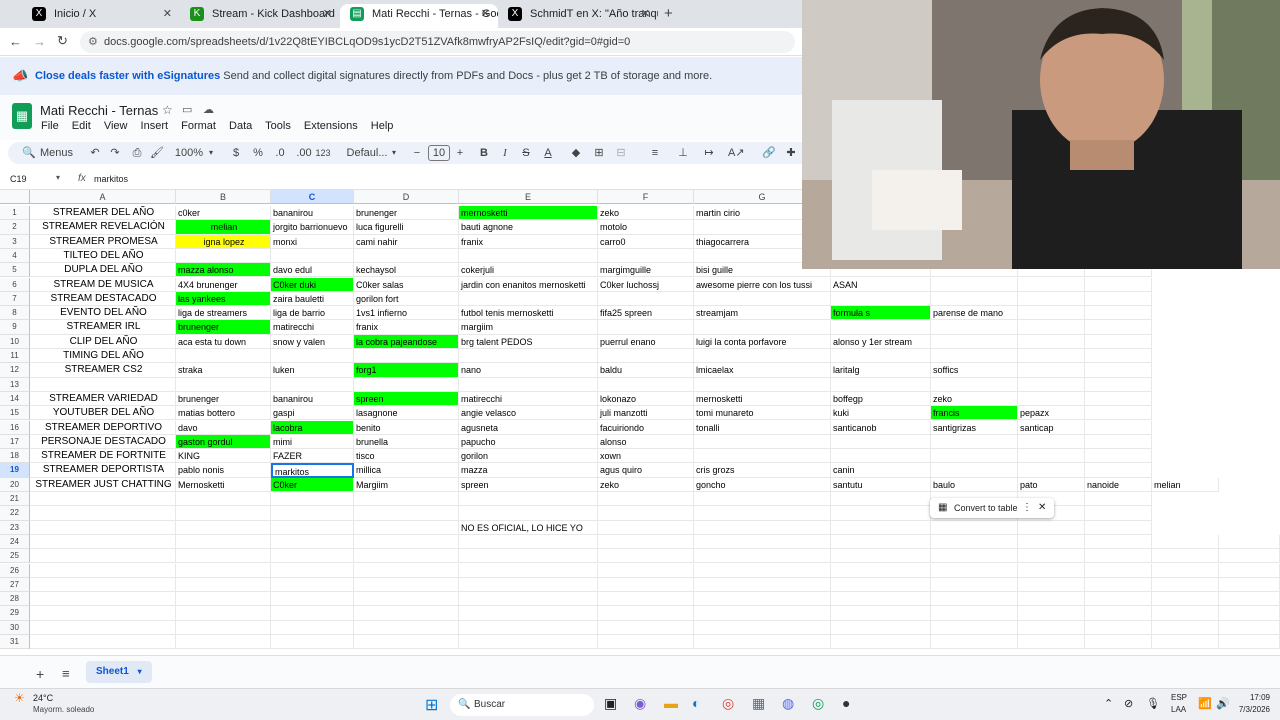 The height and width of the screenshot is (720, 1280). What do you see at coordinates (157, 153) in the screenshot?
I see `paint-format-icon: 🖌` at bounding box center [157, 153].